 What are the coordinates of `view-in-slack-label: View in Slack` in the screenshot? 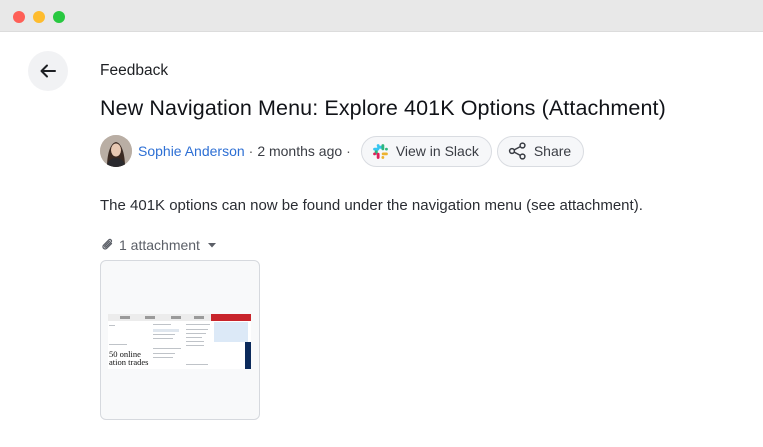 It's located at (437, 151).